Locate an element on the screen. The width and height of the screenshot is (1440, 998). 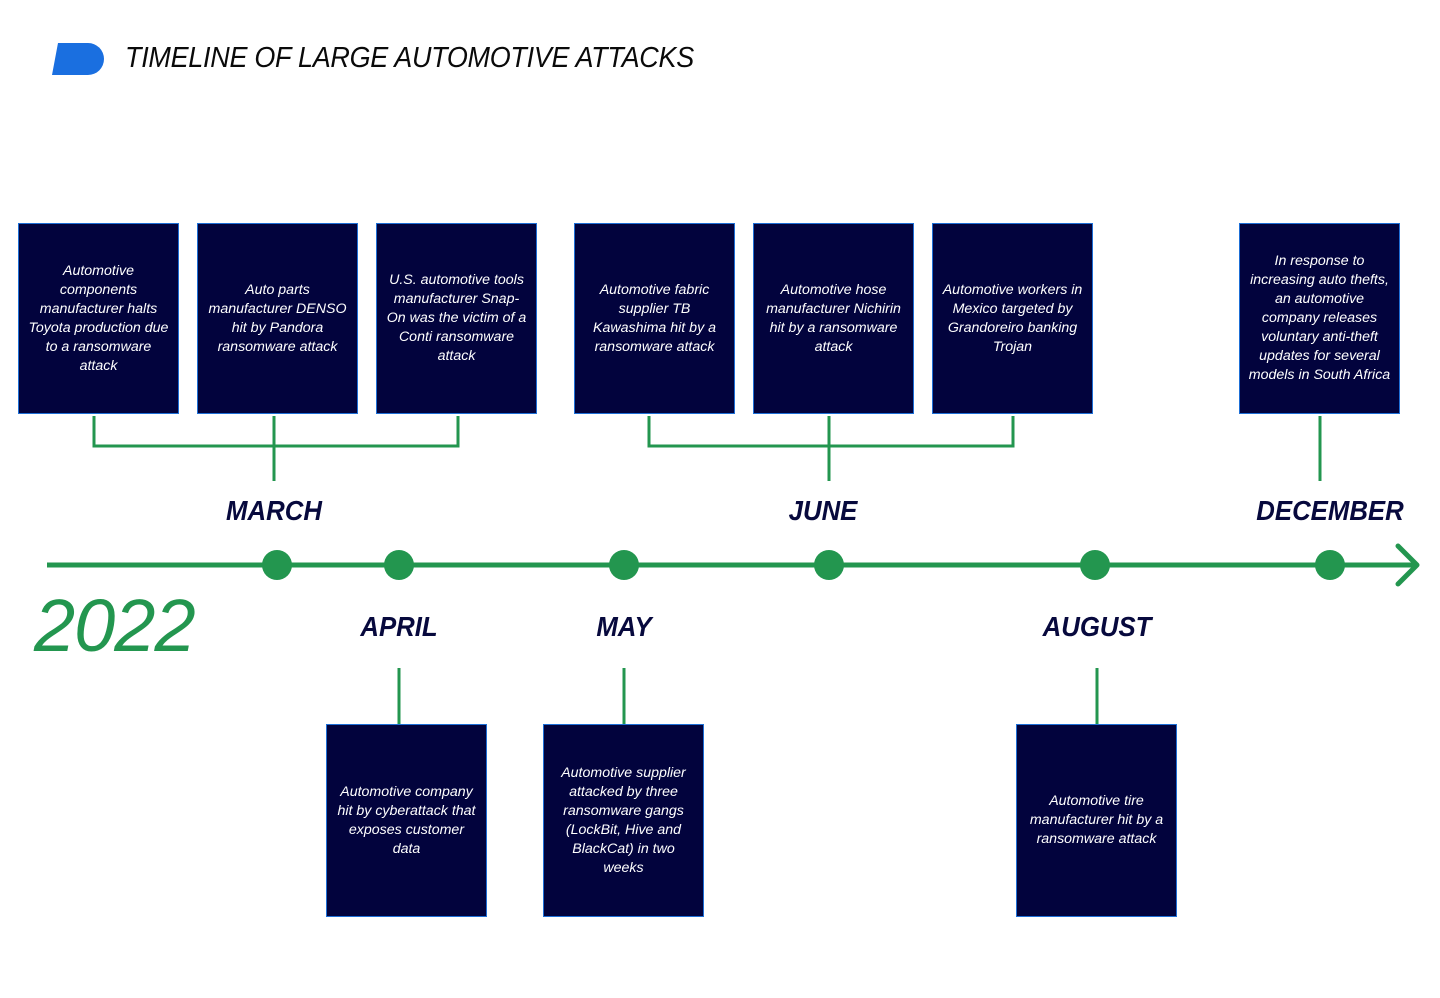
timeline-dot-march is located at coordinates (277, 565).